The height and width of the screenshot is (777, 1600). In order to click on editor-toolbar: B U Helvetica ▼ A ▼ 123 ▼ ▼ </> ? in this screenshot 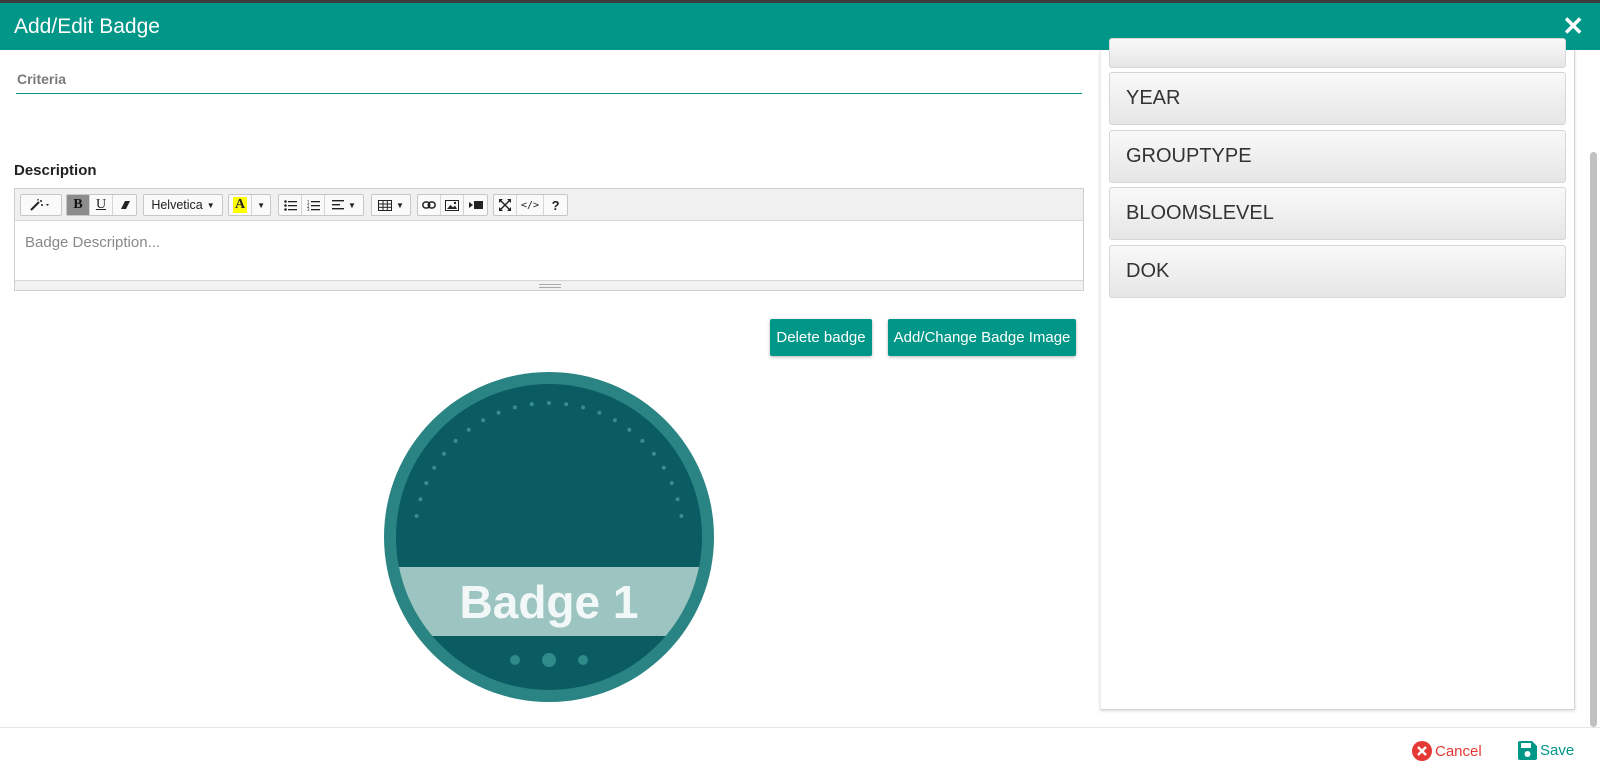, I will do `click(549, 205)`.